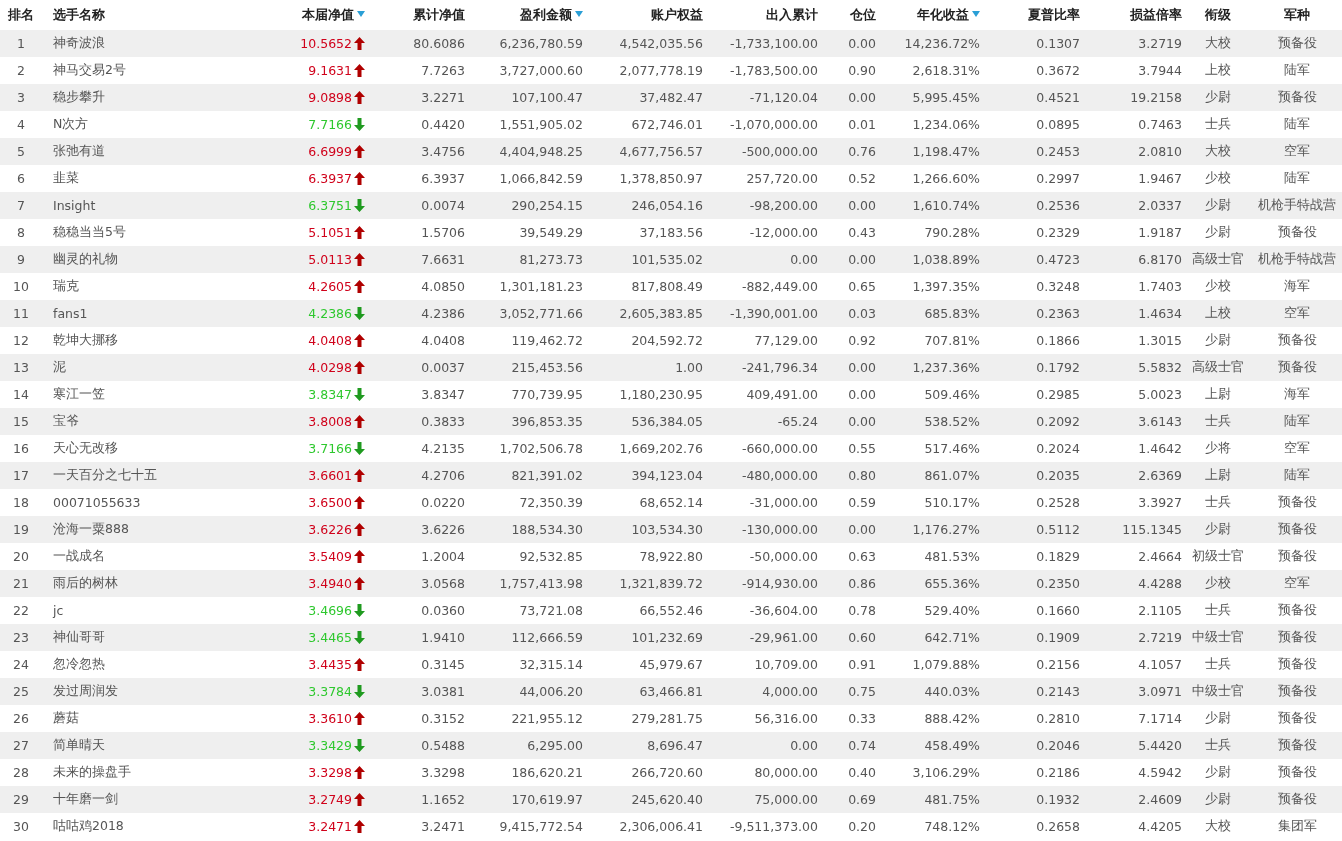 Image resolution: width=1342 pixels, height=841 pixels. Describe the element at coordinates (1297, 205) in the screenshot. I see `category-label: 机枪手特战营` at that location.